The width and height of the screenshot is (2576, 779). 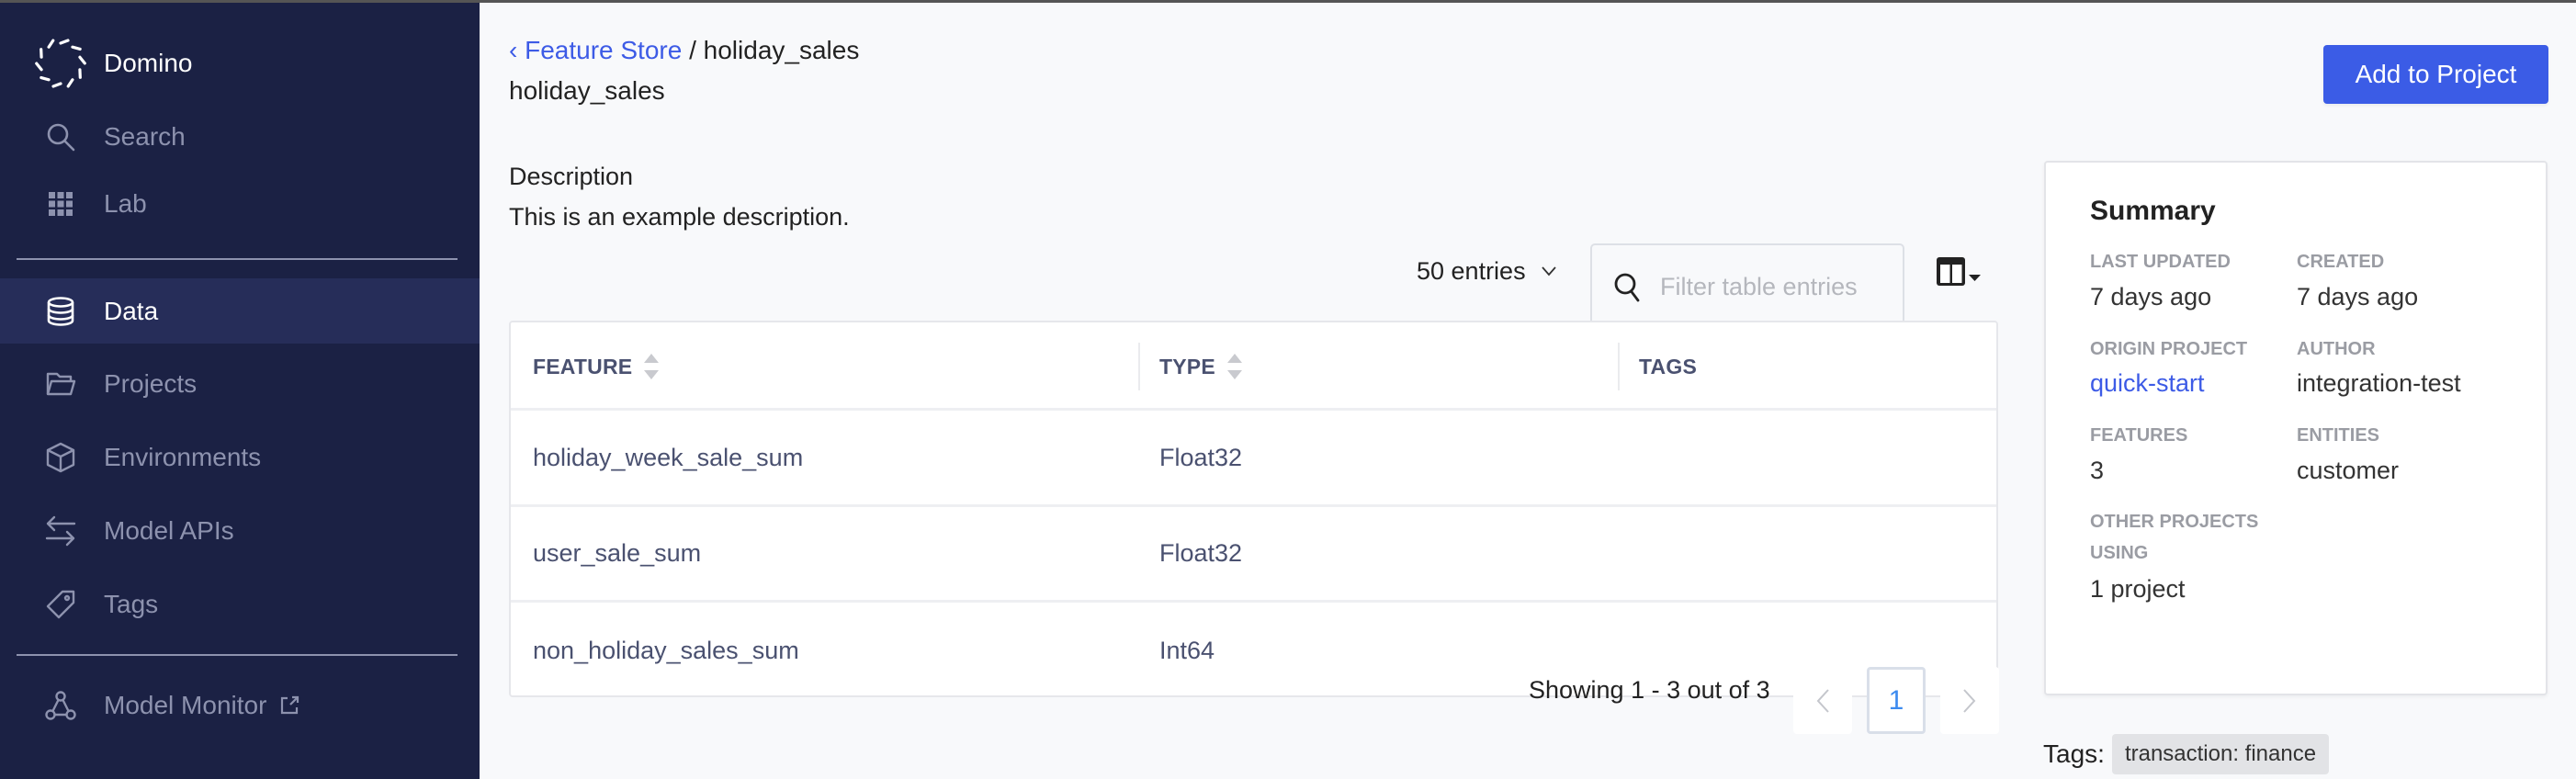 I want to click on sidebar-item-model-apis: Model APIs, so click(x=240, y=531).